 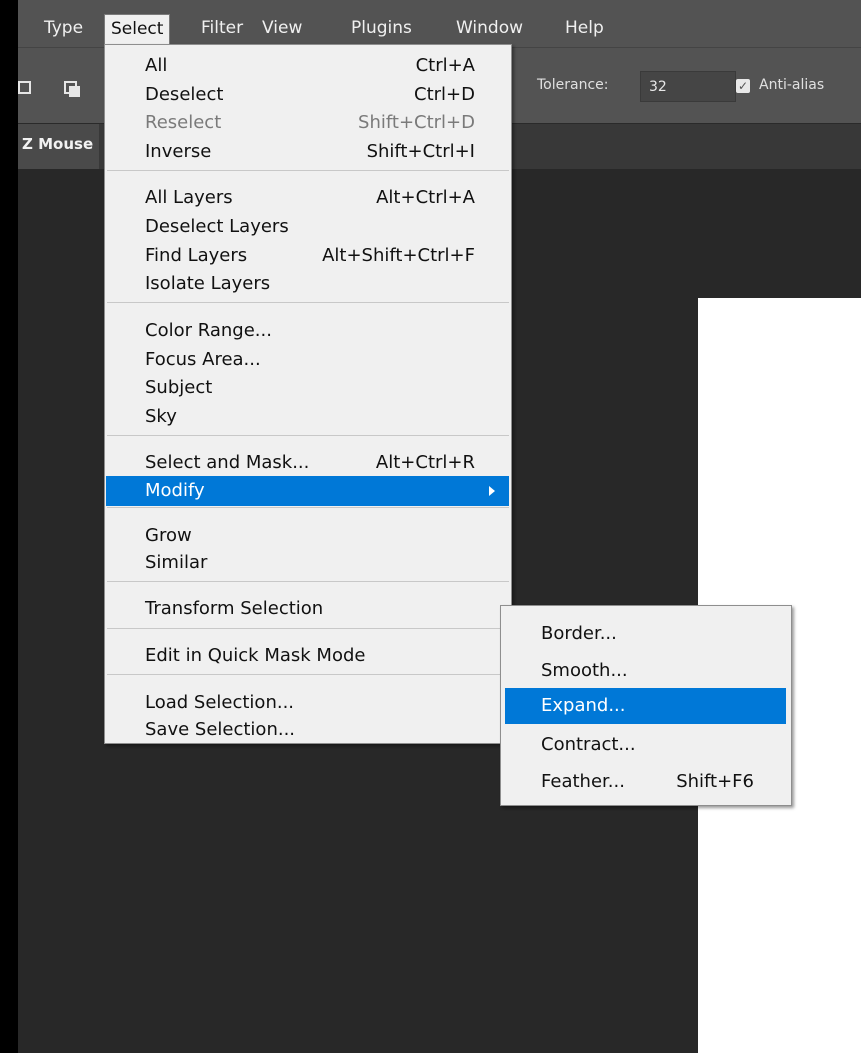 What do you see at coordinates (573, 85) in the screenshot?
I see `tolerance-label: Tolerance:` at bounding box center [573, 85].